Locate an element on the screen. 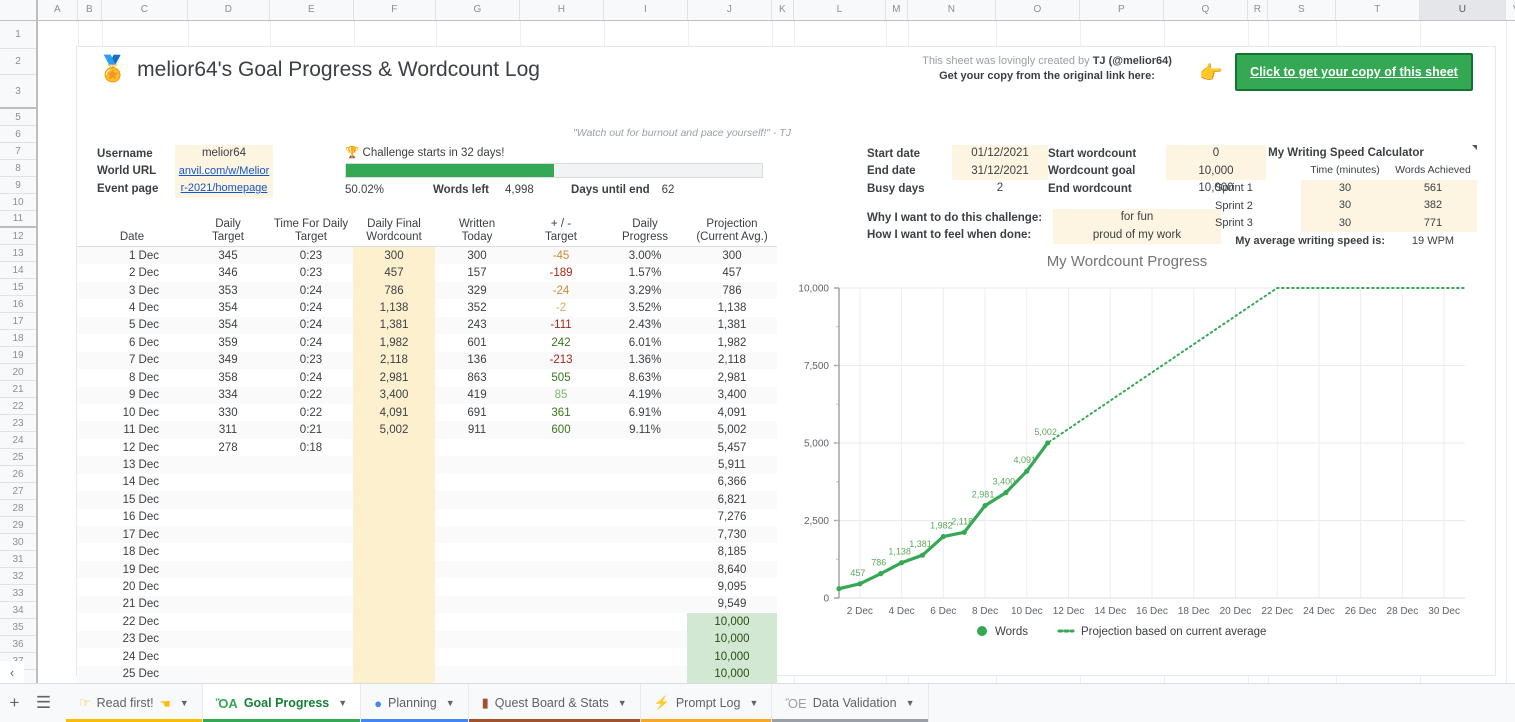 This screenshot has width=1515, height=722. cell-date: 14 Dec is located at coordinates (132, 482).